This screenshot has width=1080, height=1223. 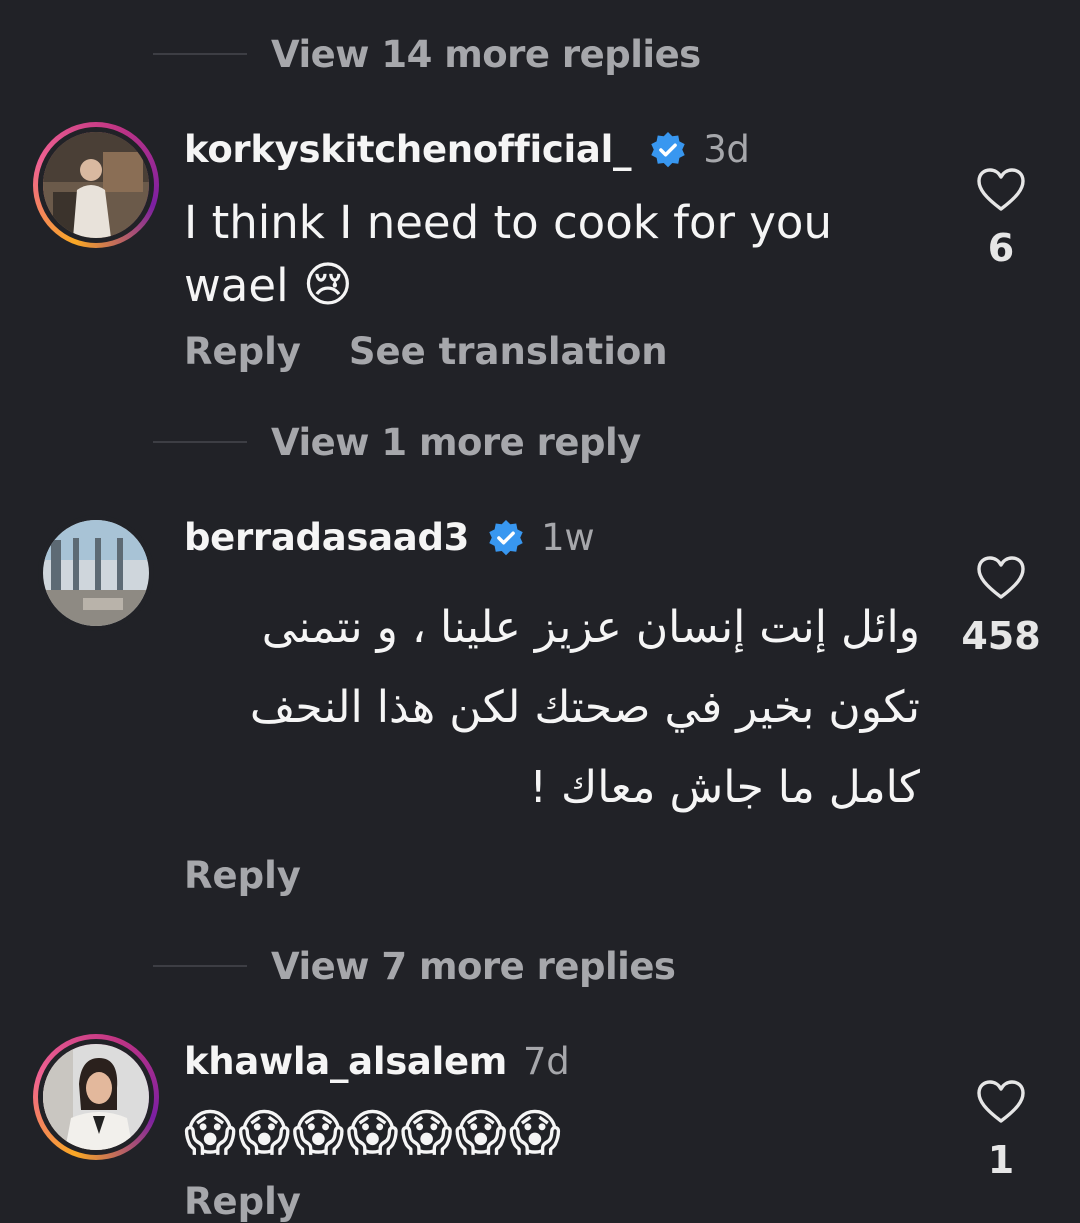 I want to click on like-count: 6, so click(x=1001, y=248).